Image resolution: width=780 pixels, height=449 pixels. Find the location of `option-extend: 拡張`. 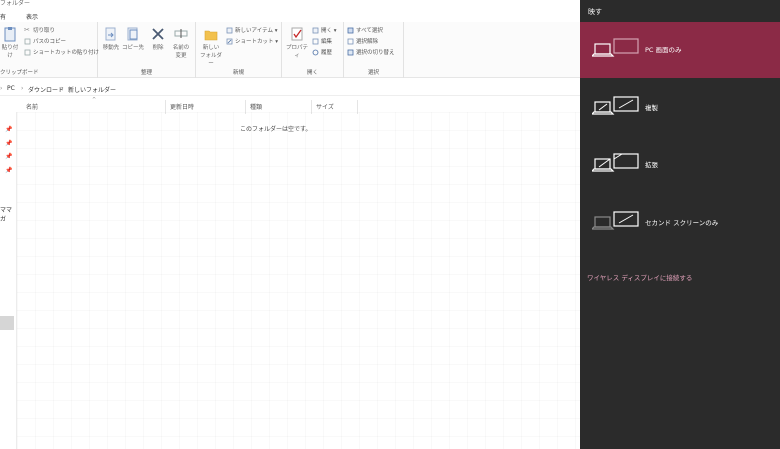

option-extend: 拡張 is located at coordinates (680, 165).